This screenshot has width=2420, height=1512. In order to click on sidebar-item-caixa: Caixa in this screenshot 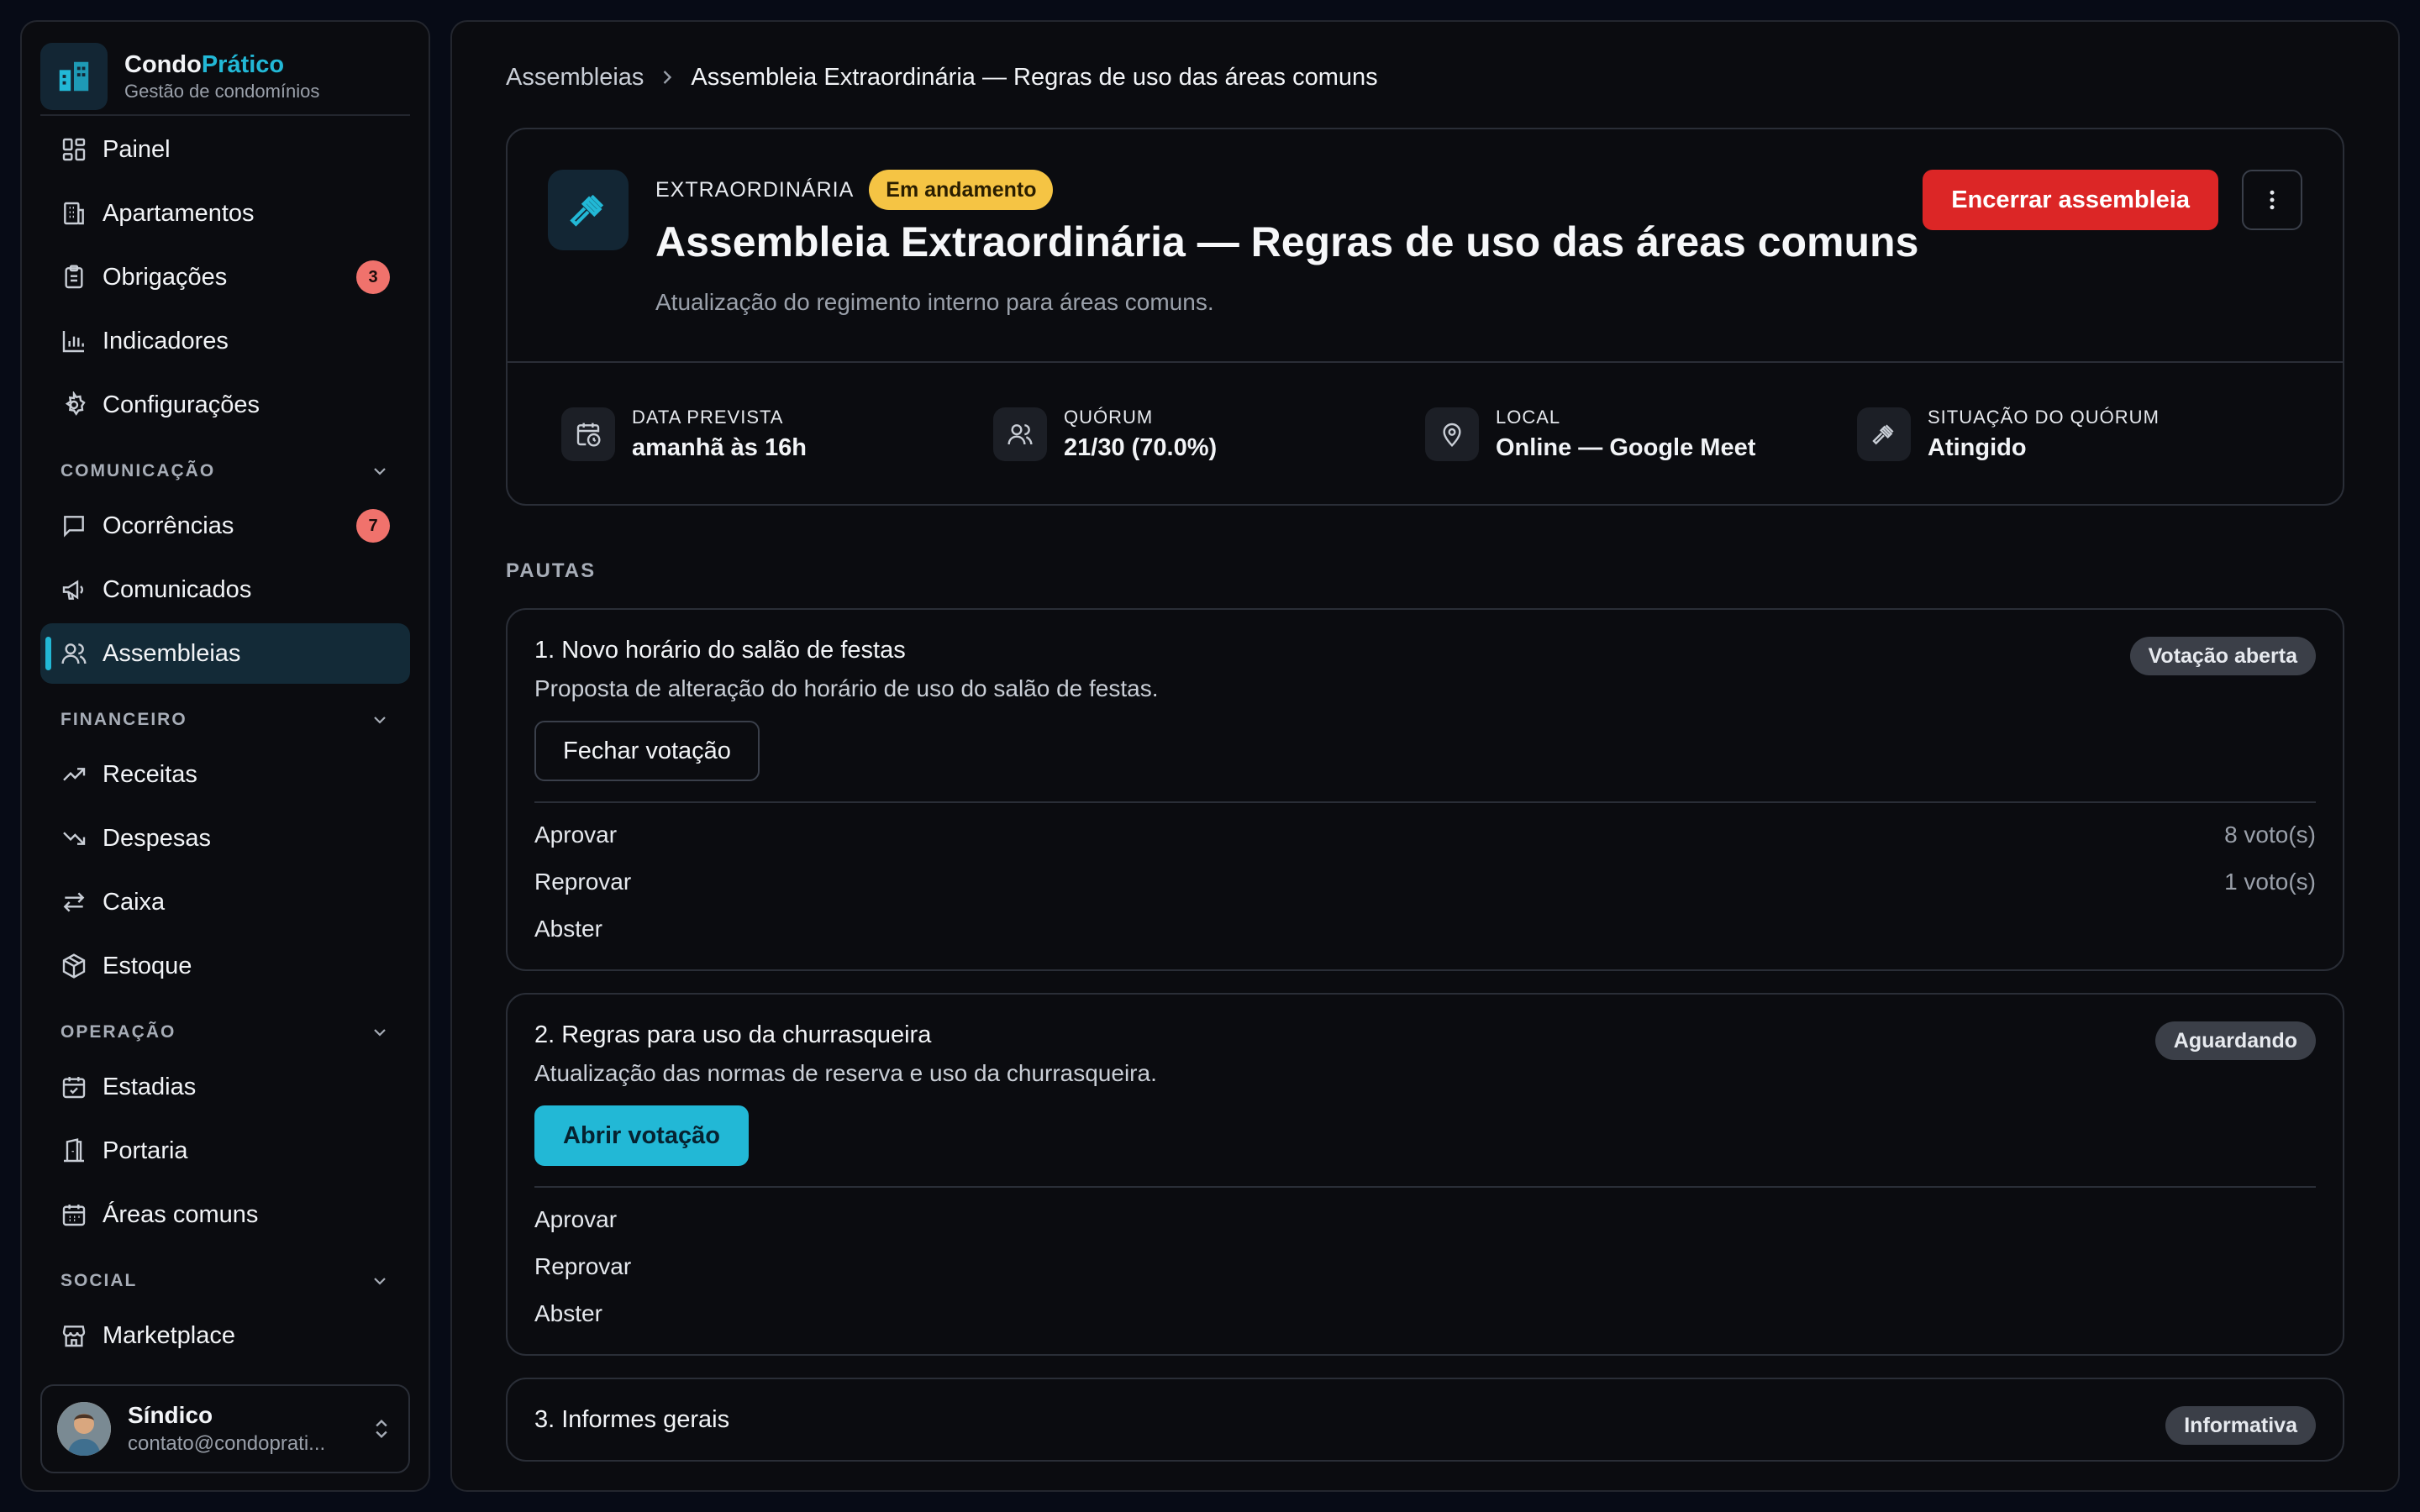, I will do `click(225, 902)`.